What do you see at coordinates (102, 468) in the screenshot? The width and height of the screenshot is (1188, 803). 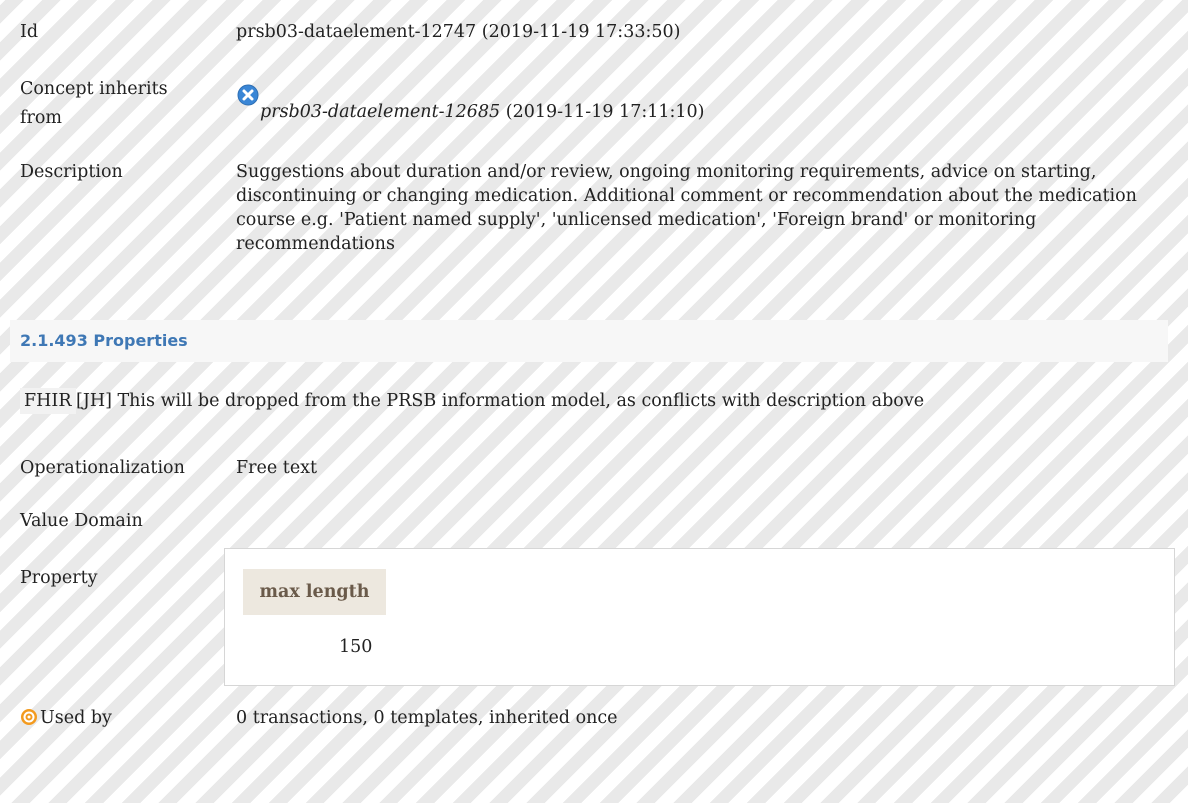 I see `operationalization-label: Operationalization` at bounding box center [102, 468].